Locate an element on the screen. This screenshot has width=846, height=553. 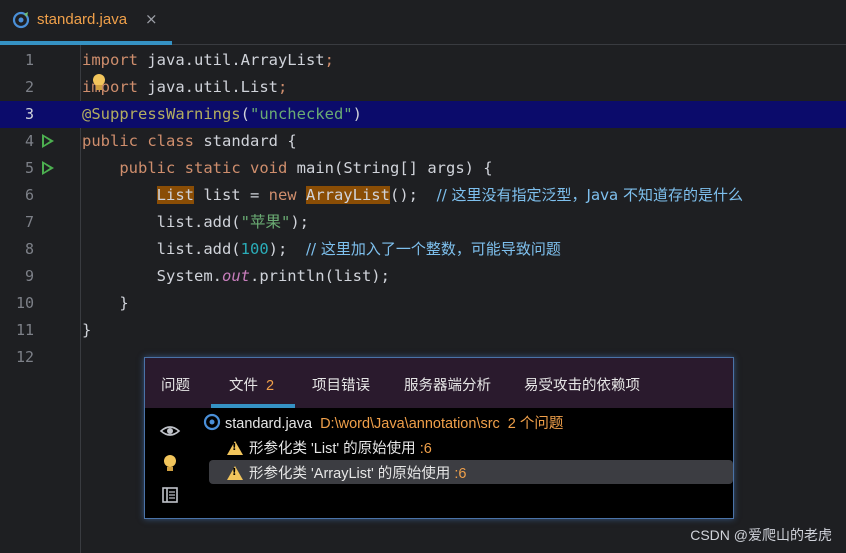
code-text: public class standard { is located at coordinates (189, 141).